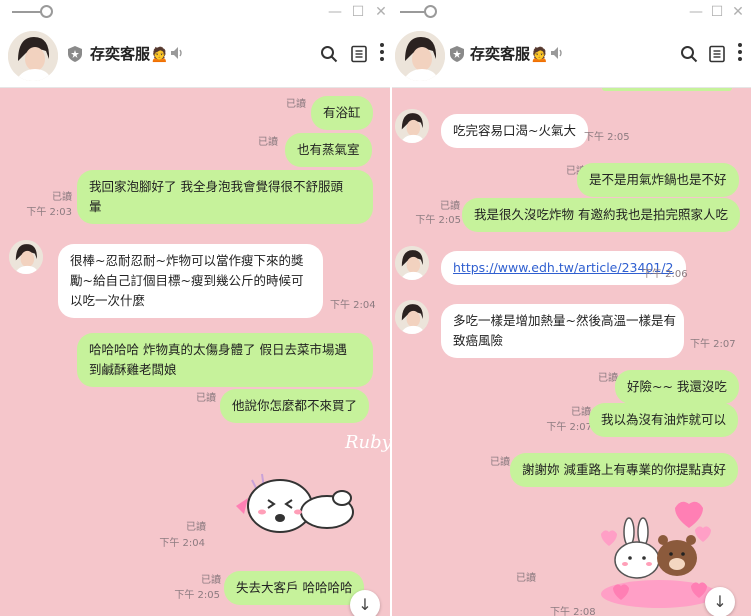 This screenshot has width=751, height=616. Describe the element at coordinates (660, 552) in the screenshot. I see `brown-cony-hearts-sticker` at that location.